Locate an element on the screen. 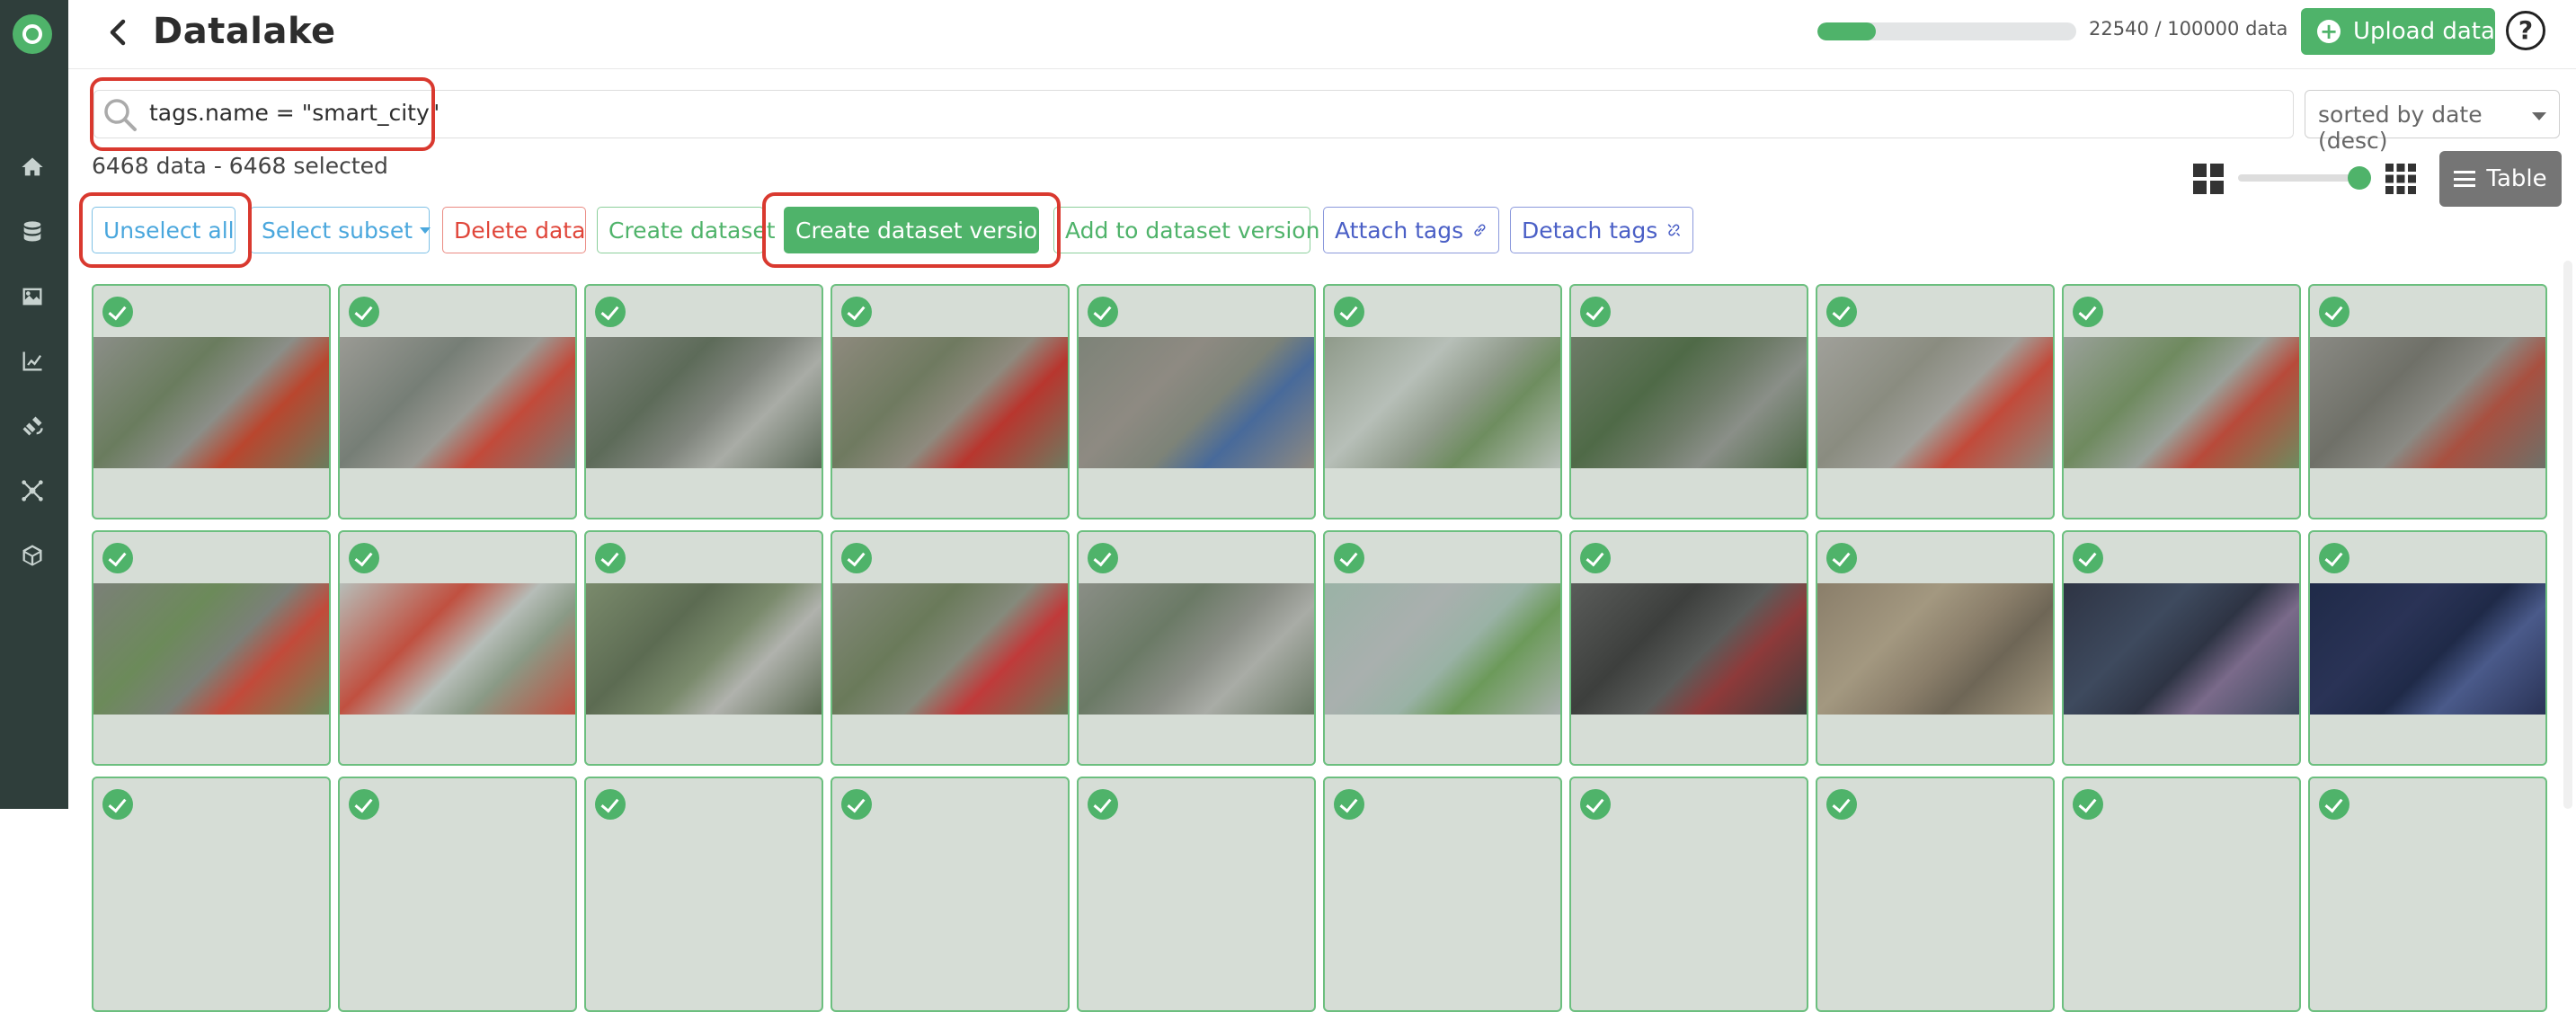 The image size is (2576, 1012). database-icon is located at coordinates (32, 232).